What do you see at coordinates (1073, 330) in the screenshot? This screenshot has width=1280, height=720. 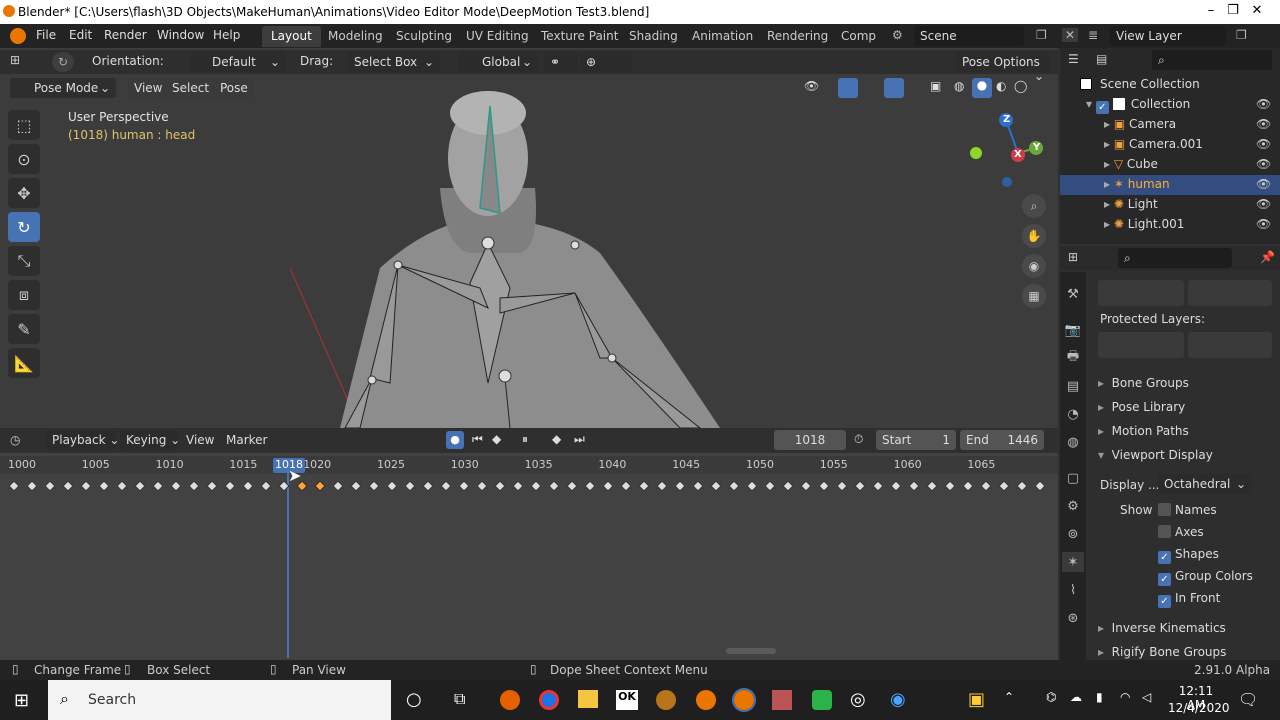 I see `render-tab-icon: 📷` at bounding box center [1073, 330].